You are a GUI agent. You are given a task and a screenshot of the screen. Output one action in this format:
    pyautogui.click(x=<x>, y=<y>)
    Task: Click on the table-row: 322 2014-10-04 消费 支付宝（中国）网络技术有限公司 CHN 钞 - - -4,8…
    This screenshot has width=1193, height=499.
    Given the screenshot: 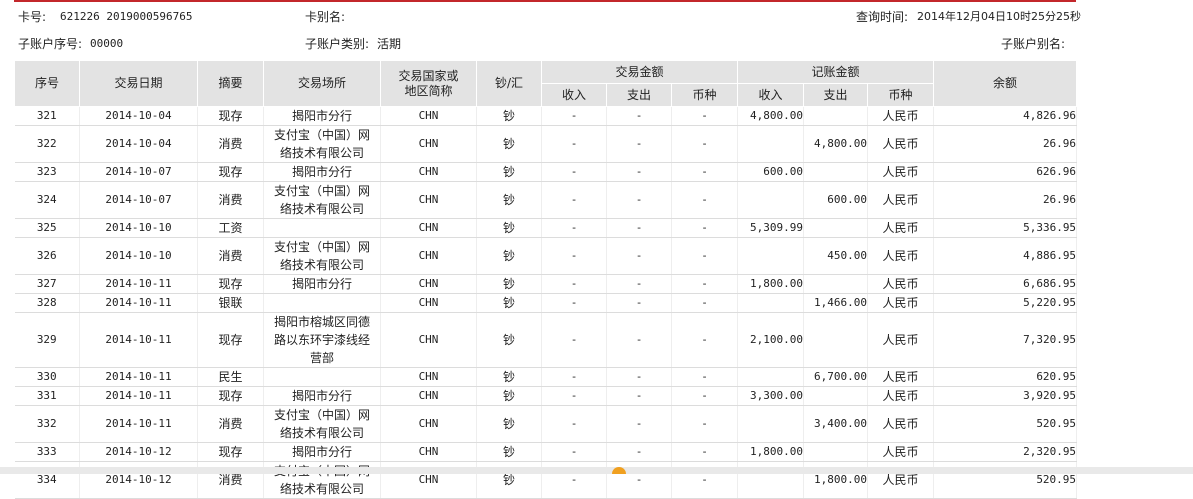 What is the action you would take?
    pyautogui.click(x=546, y=144)
    